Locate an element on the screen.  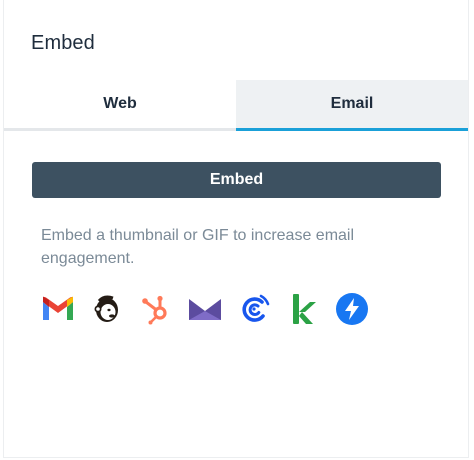
campaign-monitor-icon is located at coordinates (352, 309).